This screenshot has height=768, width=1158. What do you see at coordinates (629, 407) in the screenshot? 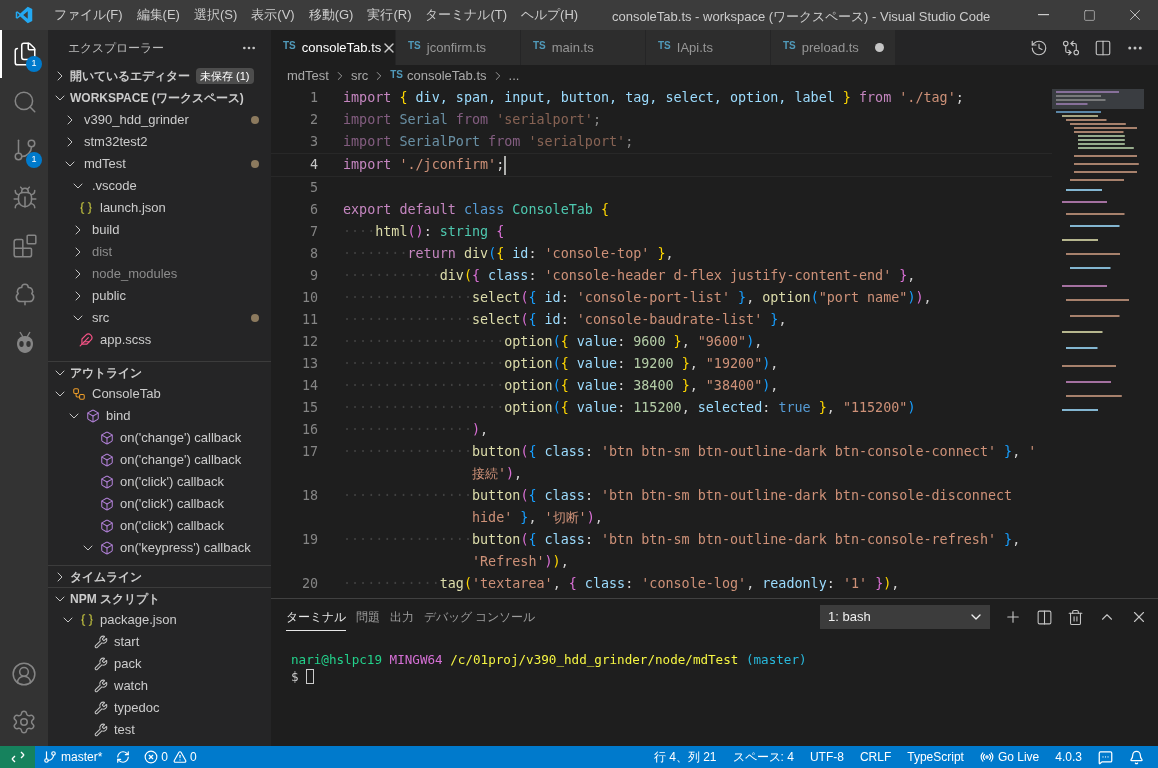
I see `code-line: ····················option({ value: 115200, selected: true }, "115200")` at bounding box center [629, 407].